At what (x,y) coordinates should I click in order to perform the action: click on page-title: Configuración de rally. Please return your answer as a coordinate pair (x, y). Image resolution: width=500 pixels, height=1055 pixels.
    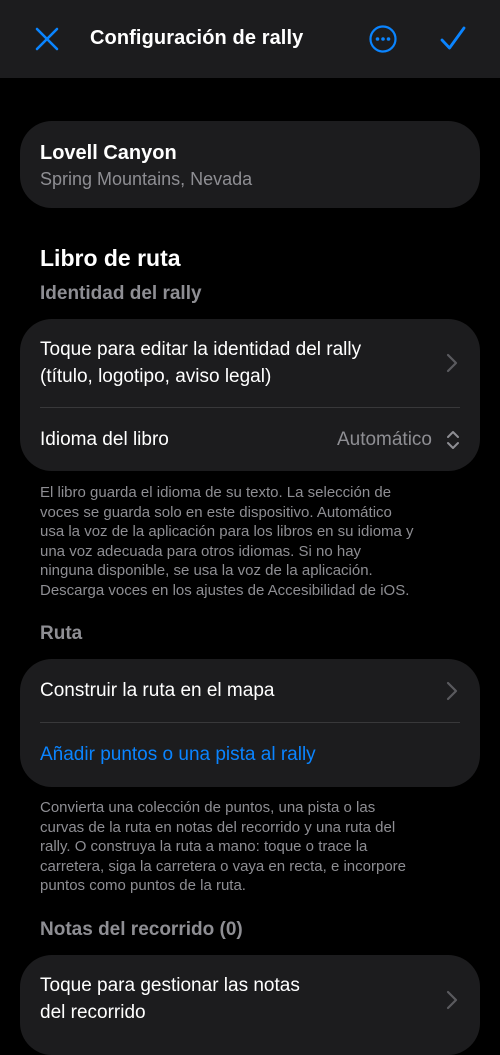
    Looking at the image, I should click on (197, 38).